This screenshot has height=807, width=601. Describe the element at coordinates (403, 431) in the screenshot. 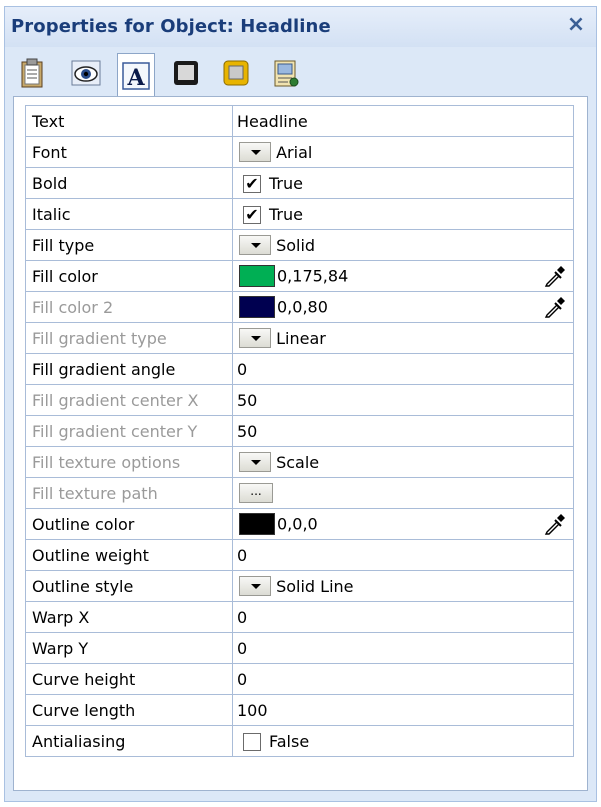

I see `gradient-center-y-field: 50` at that location.